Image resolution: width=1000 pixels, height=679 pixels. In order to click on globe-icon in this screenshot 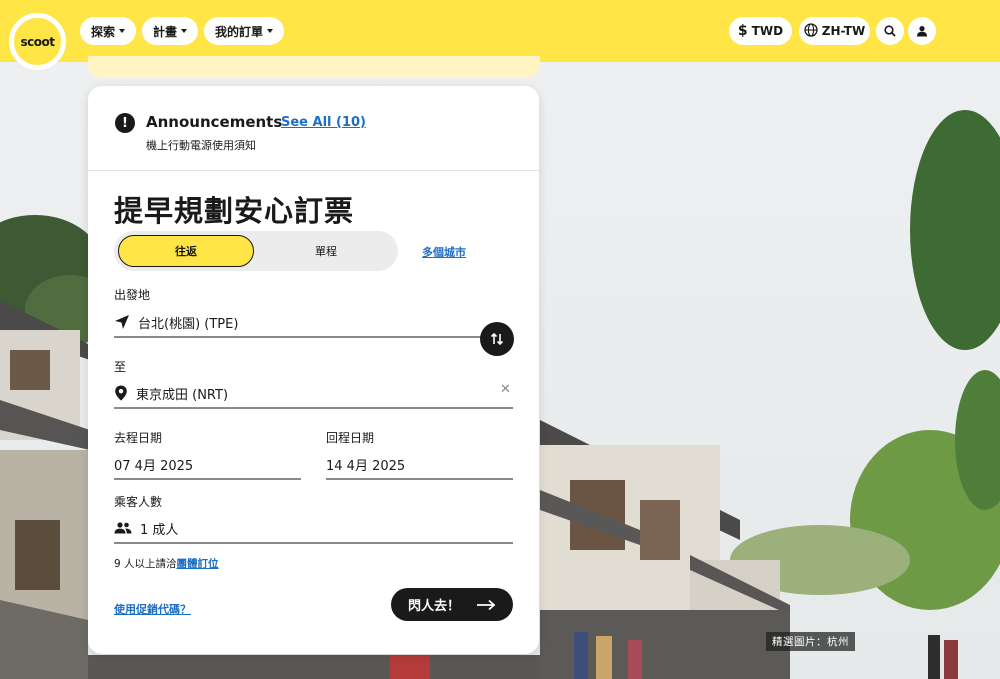, I will do `click(811, 31)`.